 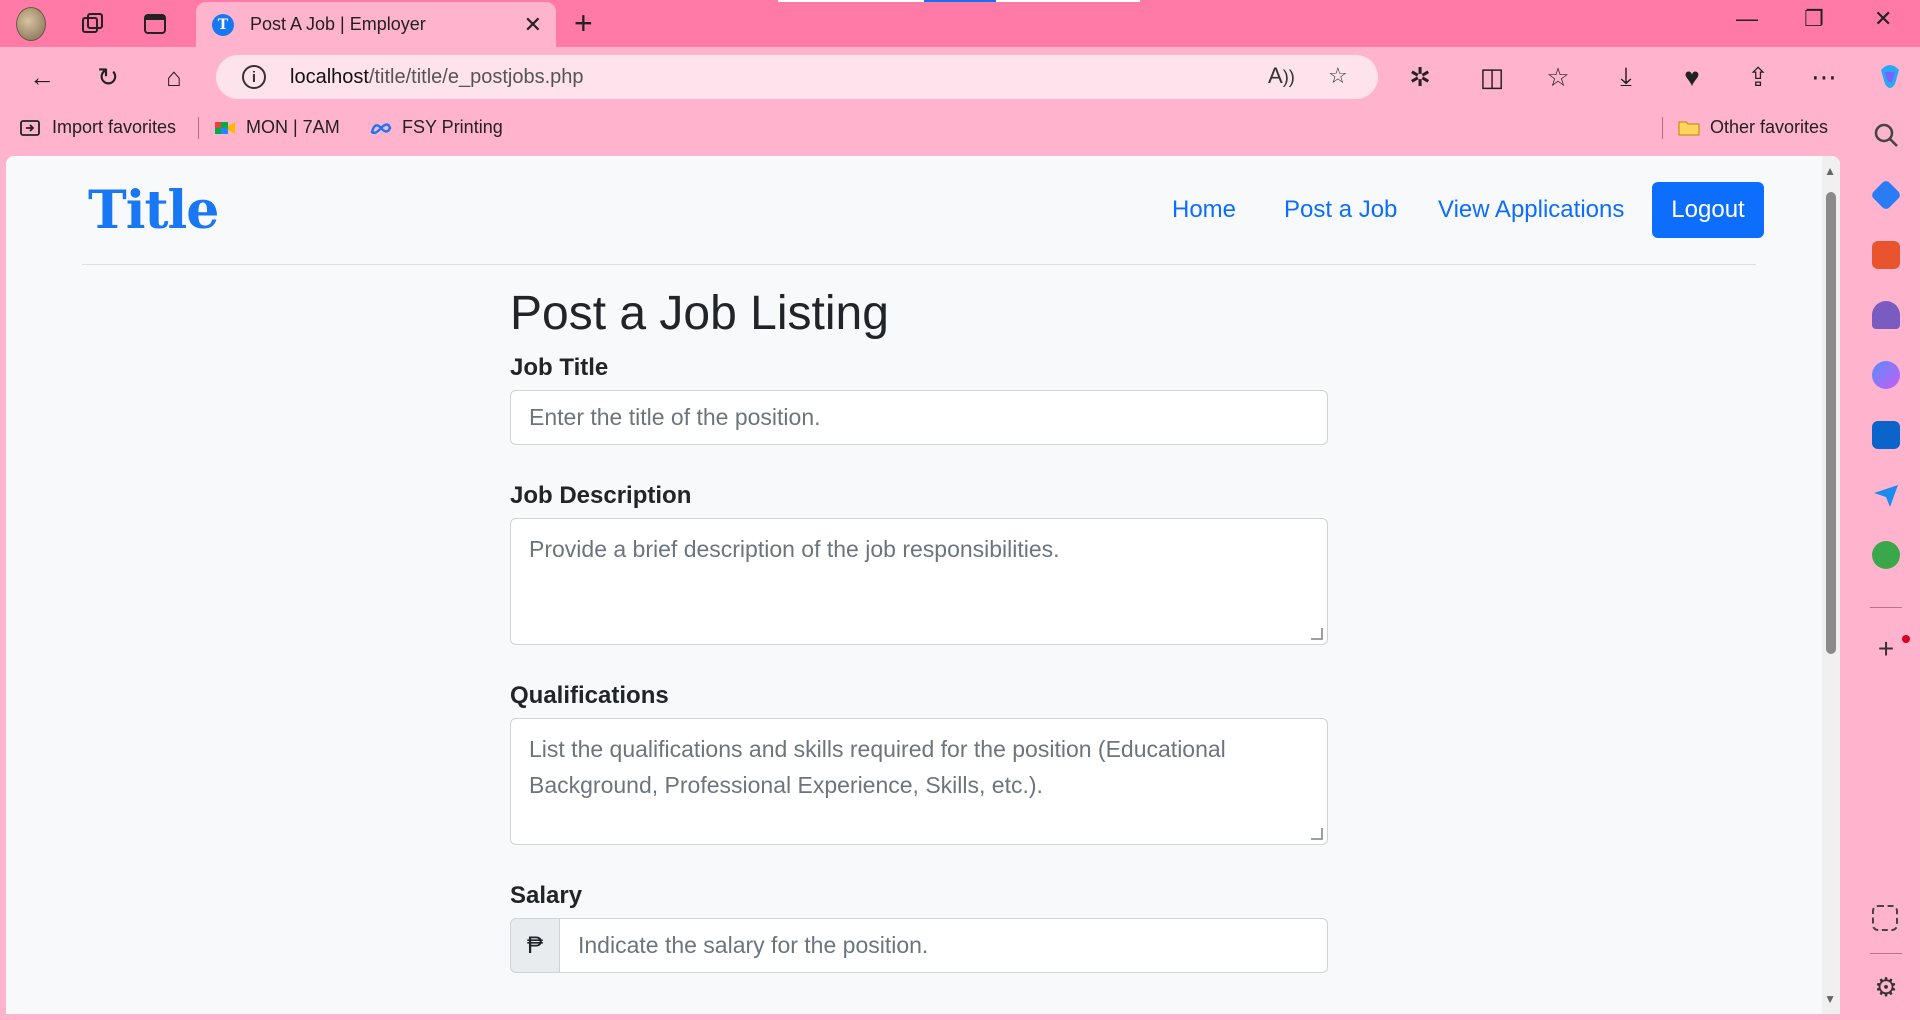 I want to click on salary-input-group: ₱ Indicate the salary for the position., so click(x=919, y=945).